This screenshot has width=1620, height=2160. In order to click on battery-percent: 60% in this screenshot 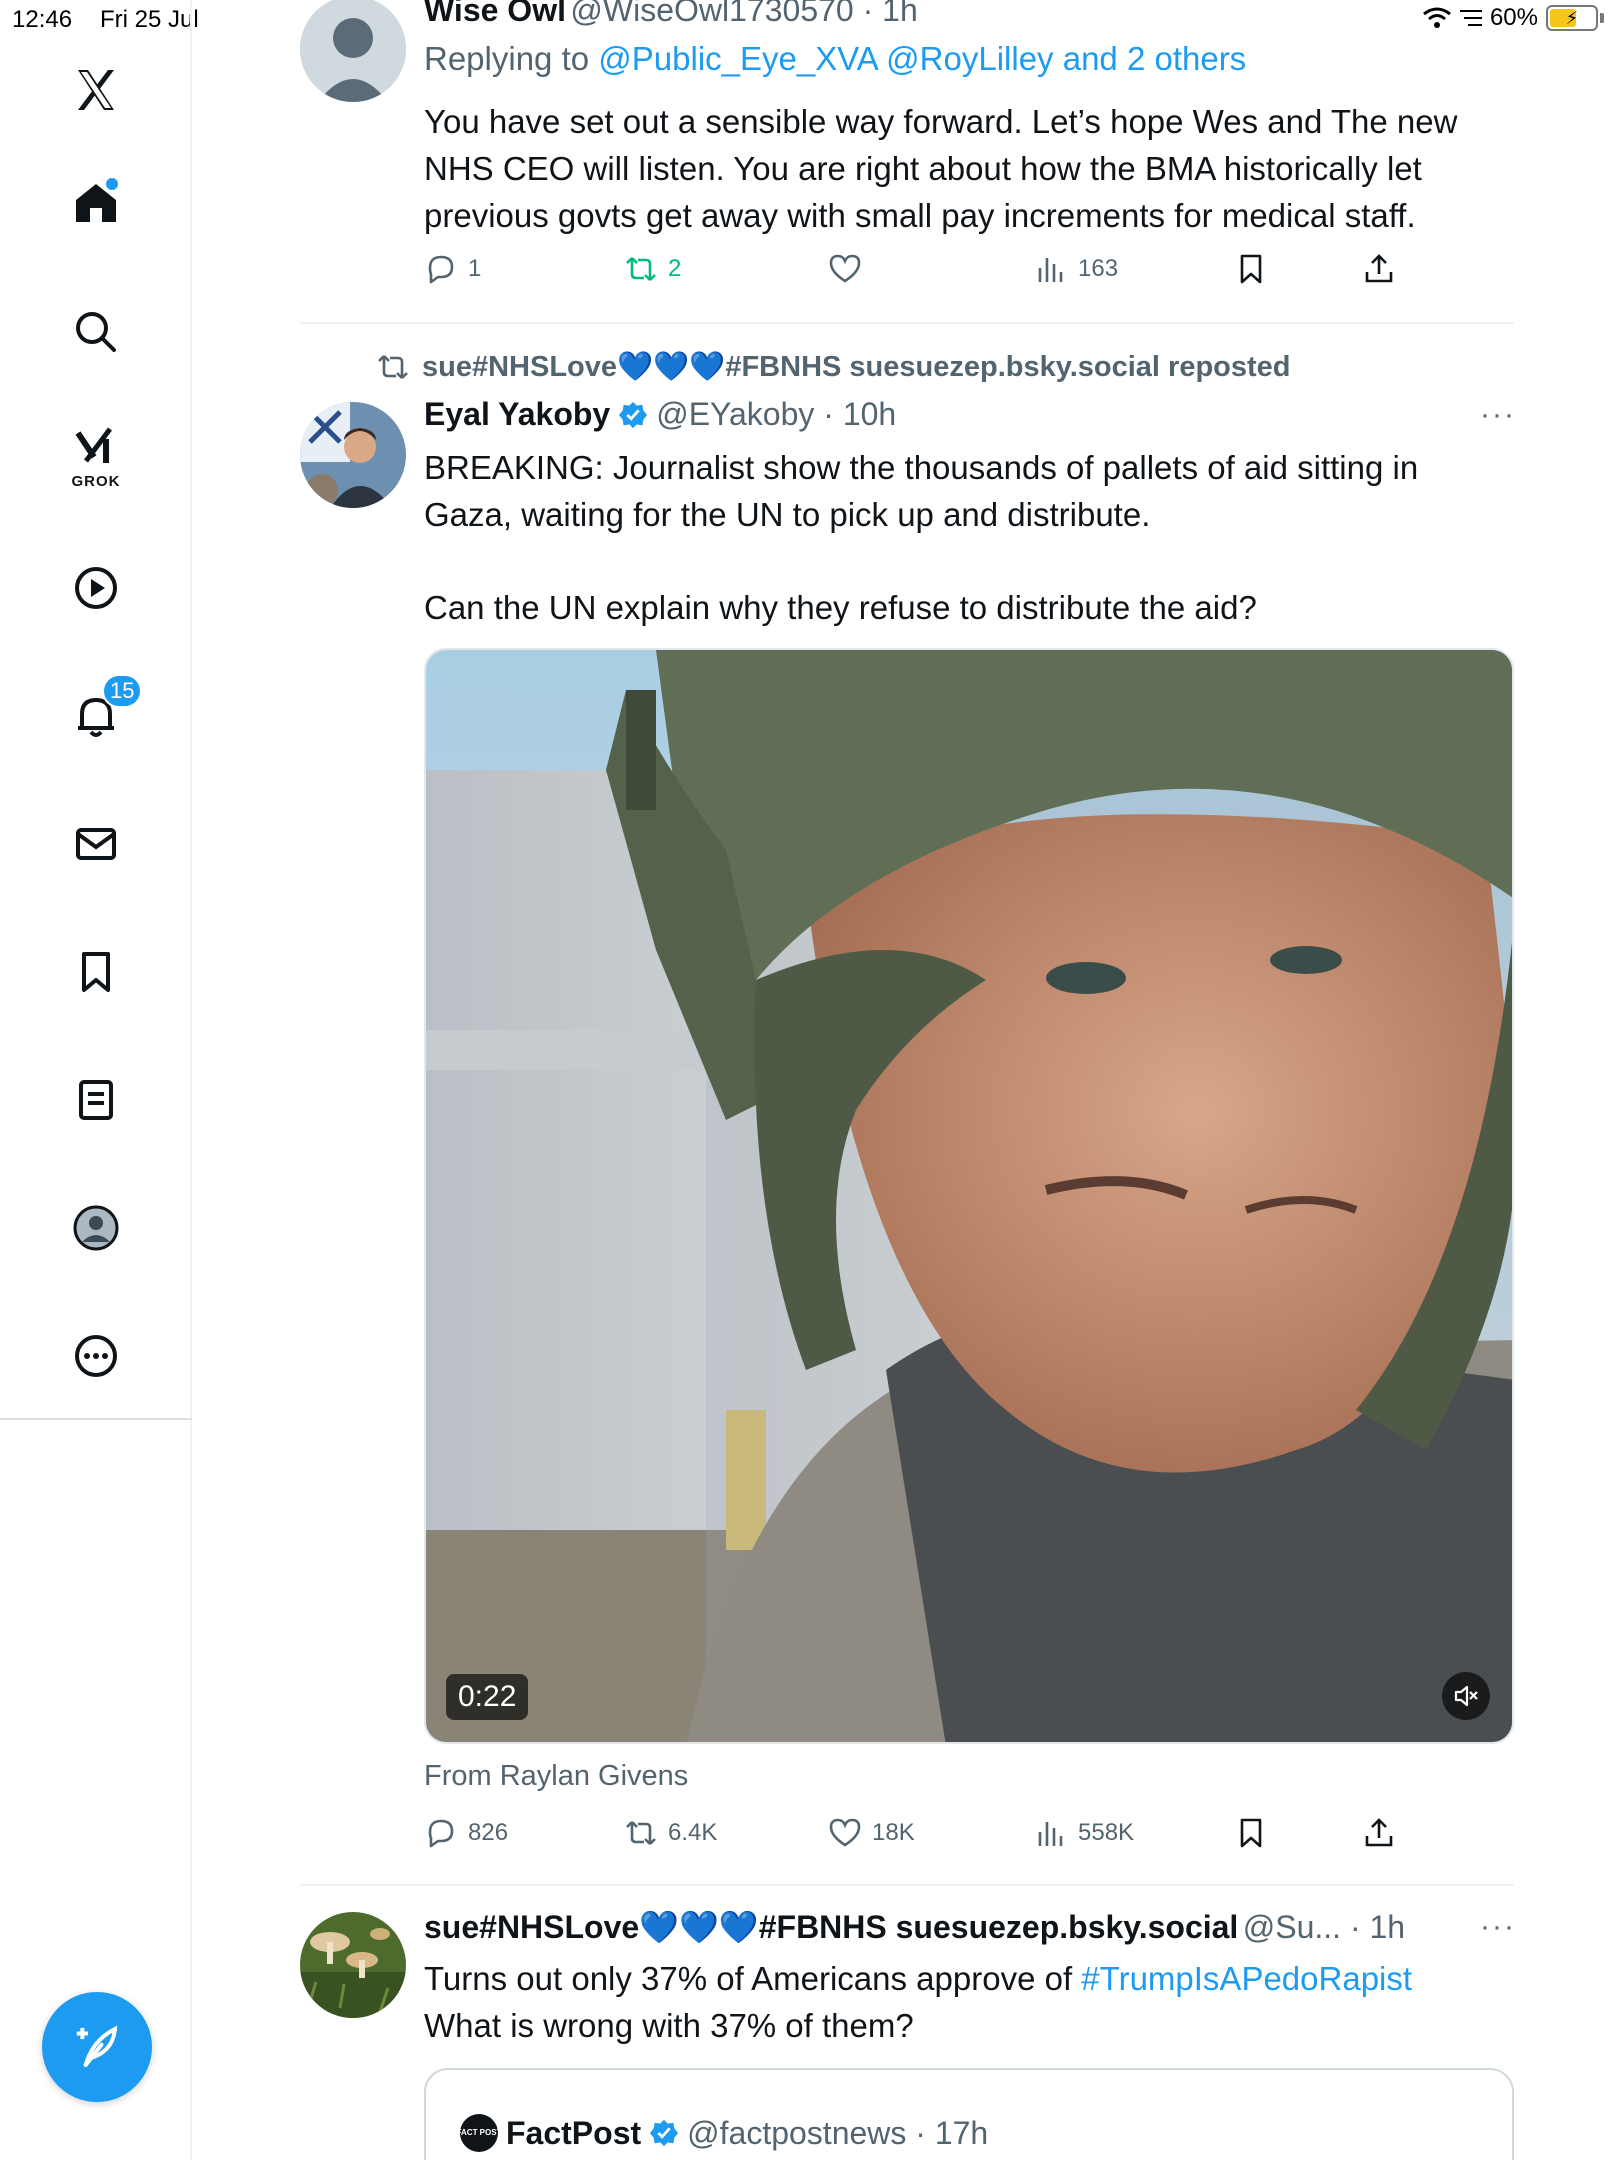, I will do `click(1513, 17)`.